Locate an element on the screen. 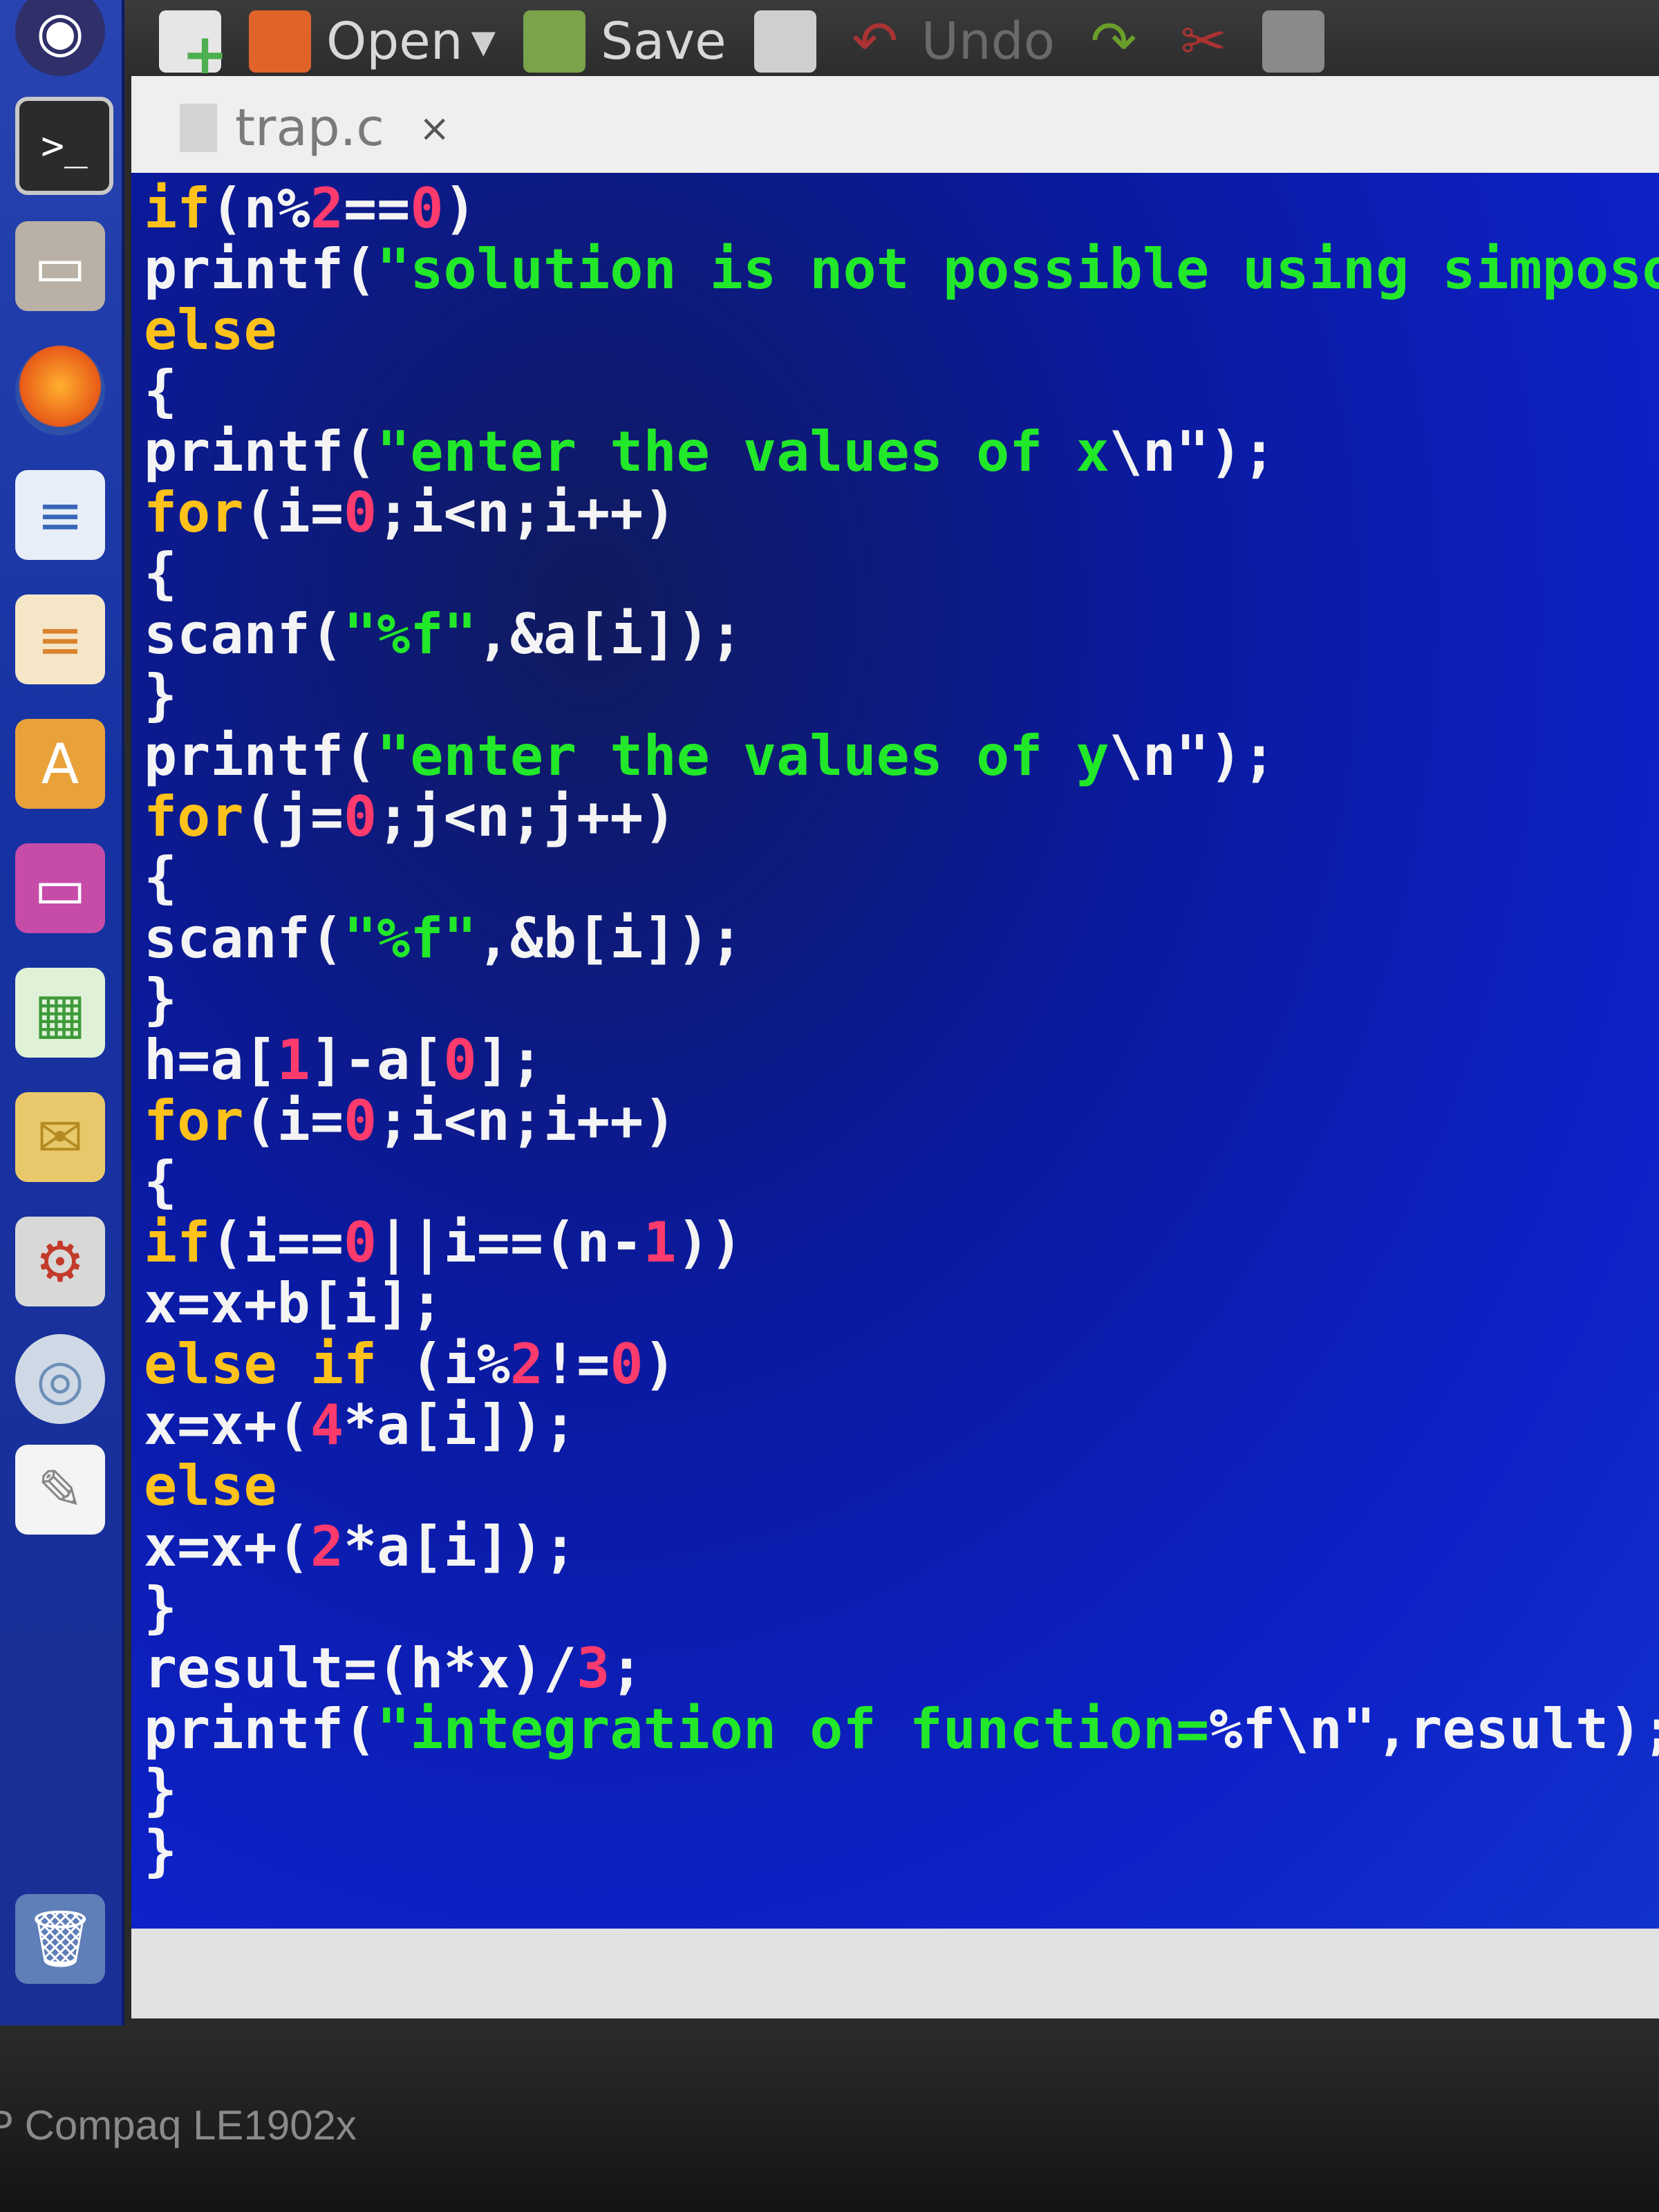 The height and width of the screenshot is (2212, 1659). code-line-6: for(i=0;i<n;i++) is located at coordinates (411, 513).